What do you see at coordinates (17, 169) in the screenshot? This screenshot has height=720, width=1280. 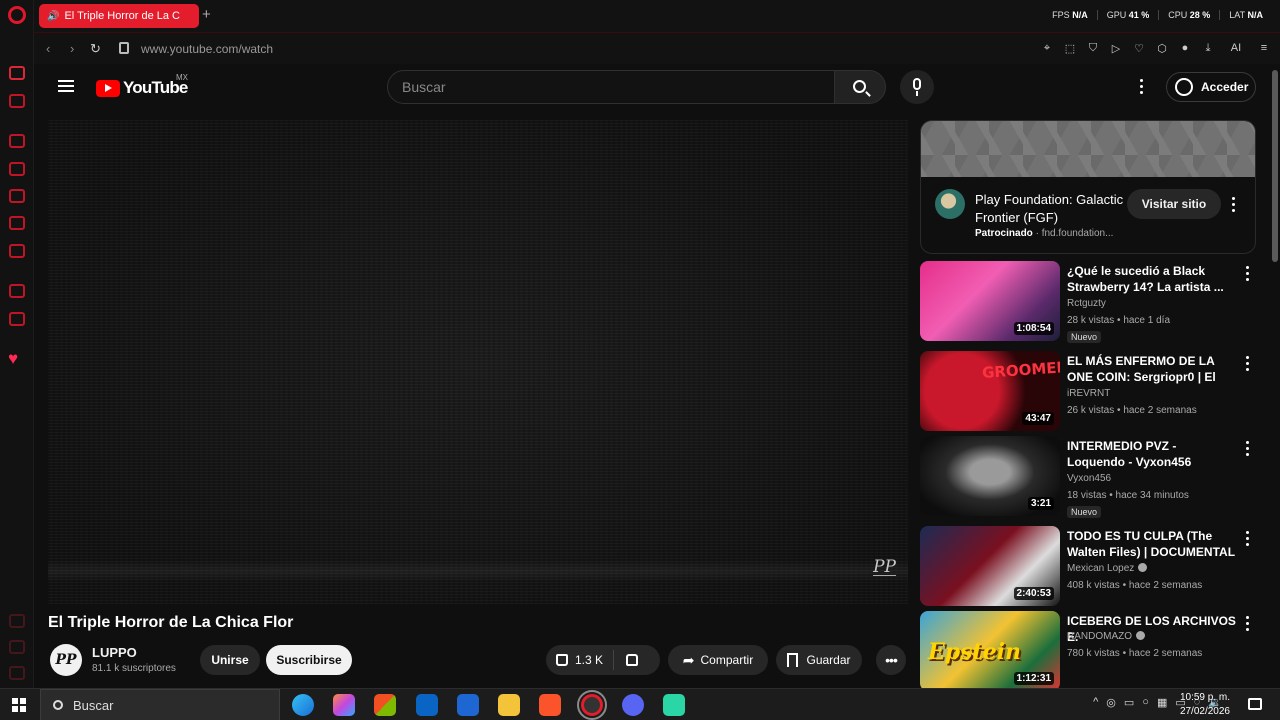 I see `refresh-icon` at bounding box center [17, 169].